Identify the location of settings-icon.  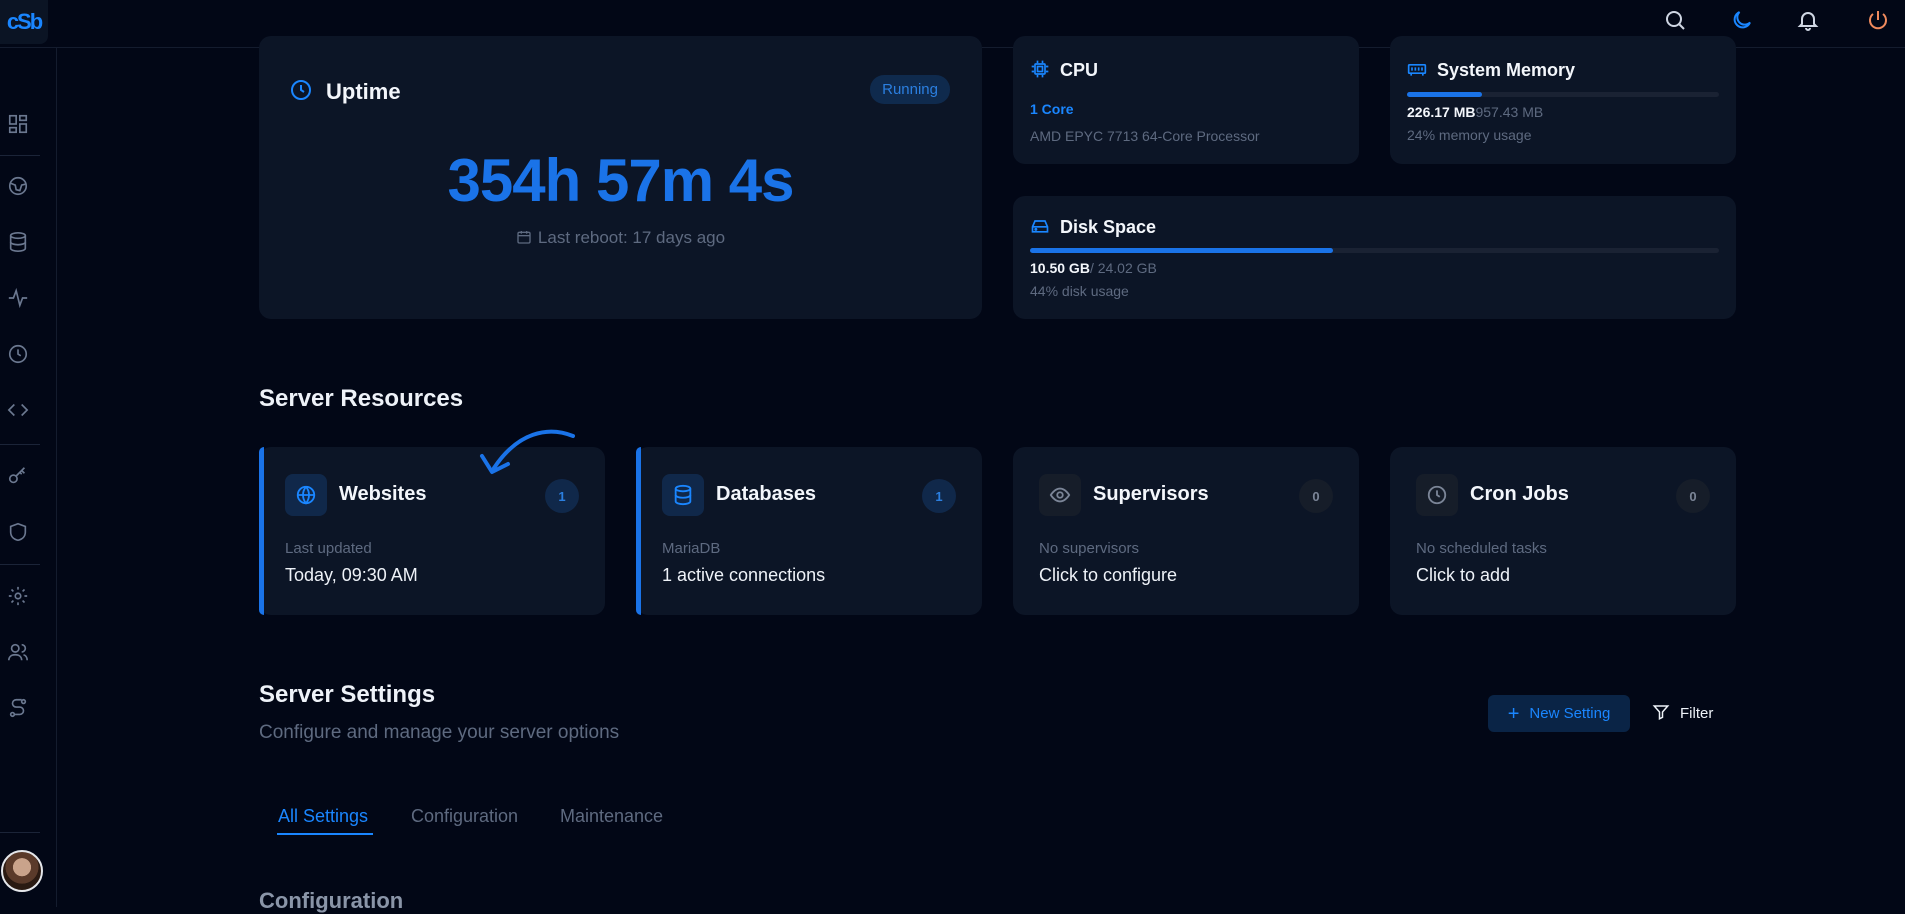
(18, 596).